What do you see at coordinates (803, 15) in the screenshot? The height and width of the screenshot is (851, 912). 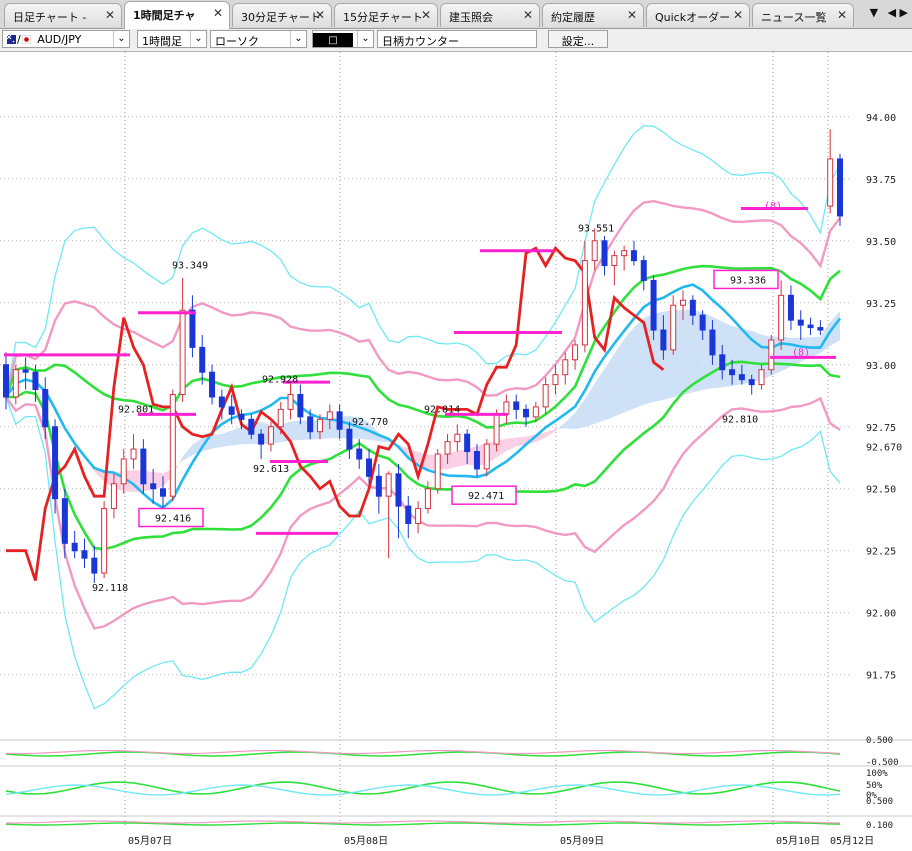 I see `tab-news: ニュース一覧 ✕` at bounding box center [803, 15].